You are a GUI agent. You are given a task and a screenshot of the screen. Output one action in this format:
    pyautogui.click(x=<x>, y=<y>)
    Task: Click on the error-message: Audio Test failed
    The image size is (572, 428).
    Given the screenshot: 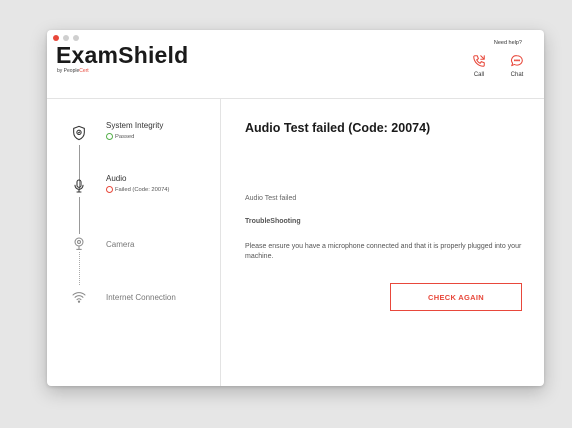 What is the action you would take?
    pyautogui.click(x=271, y=198)
    